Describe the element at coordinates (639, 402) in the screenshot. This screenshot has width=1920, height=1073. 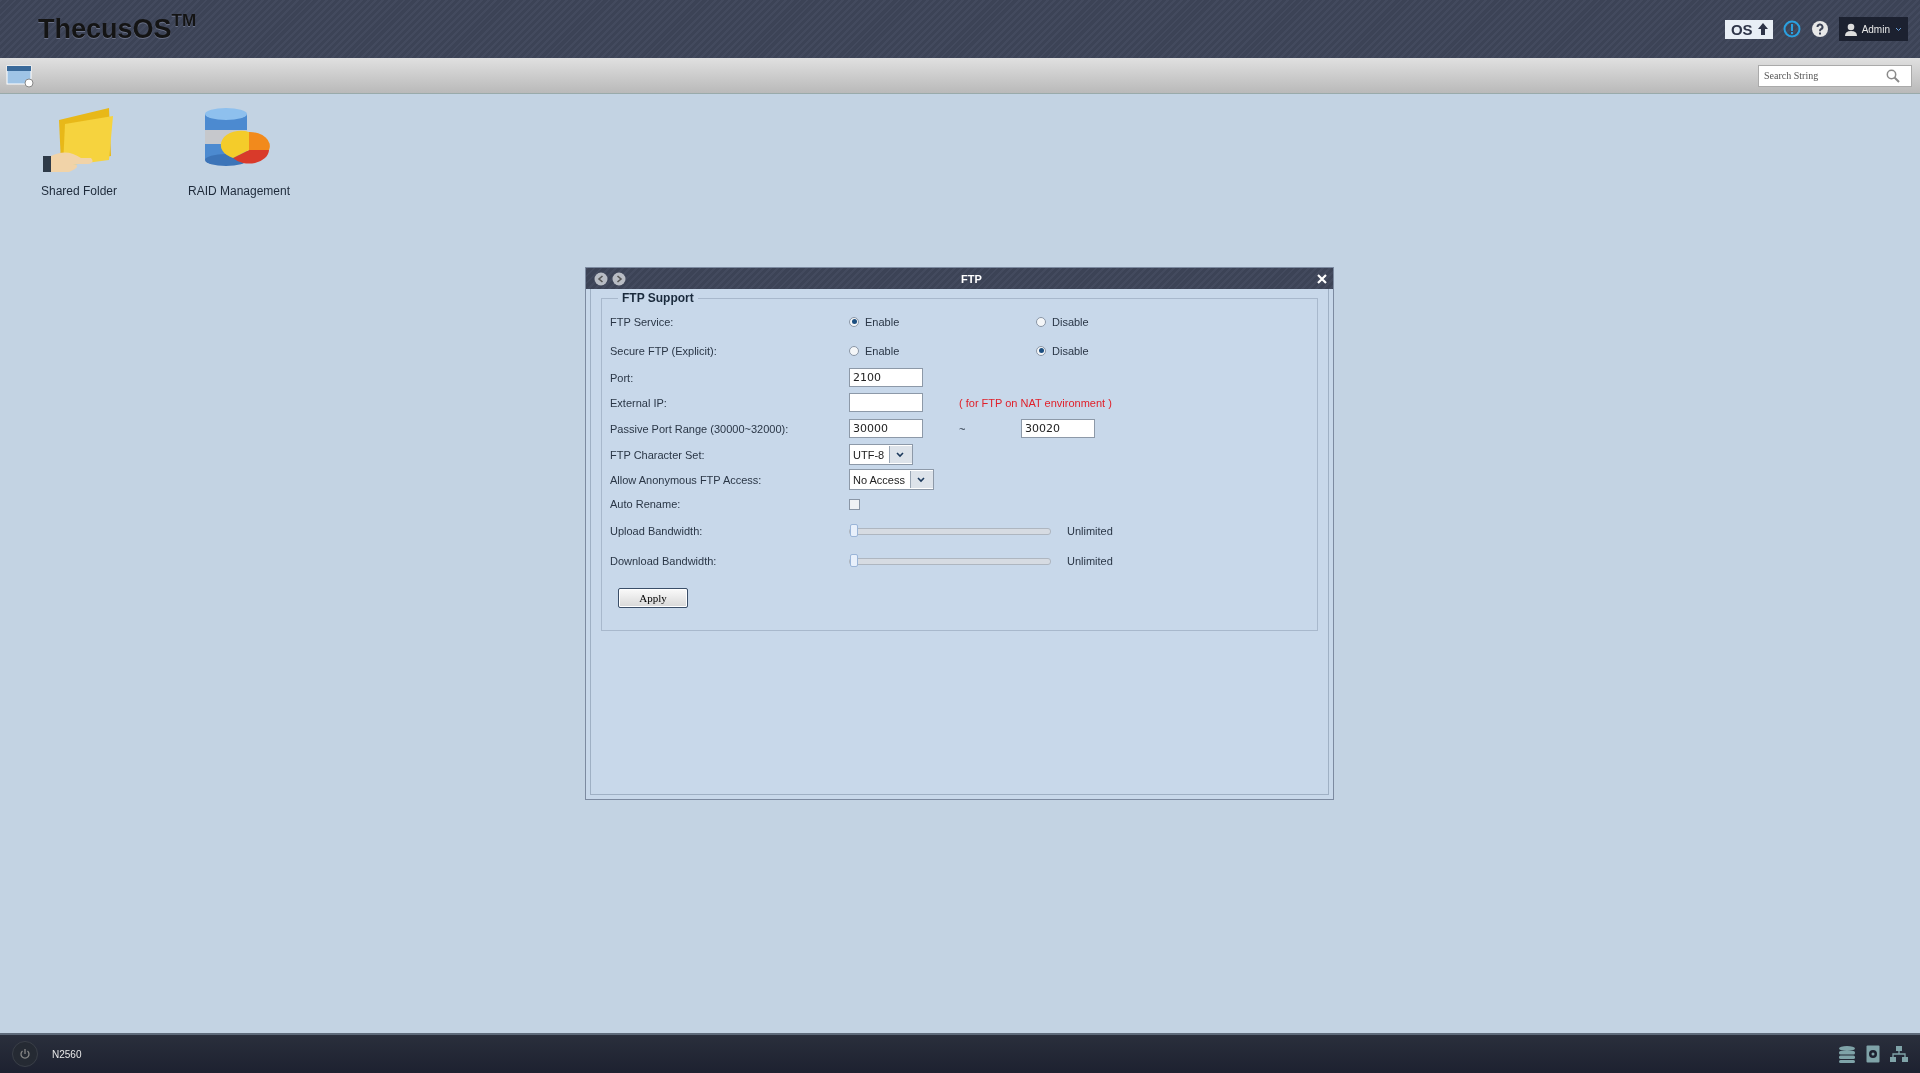
I see `field-label: External IP:` at that location.